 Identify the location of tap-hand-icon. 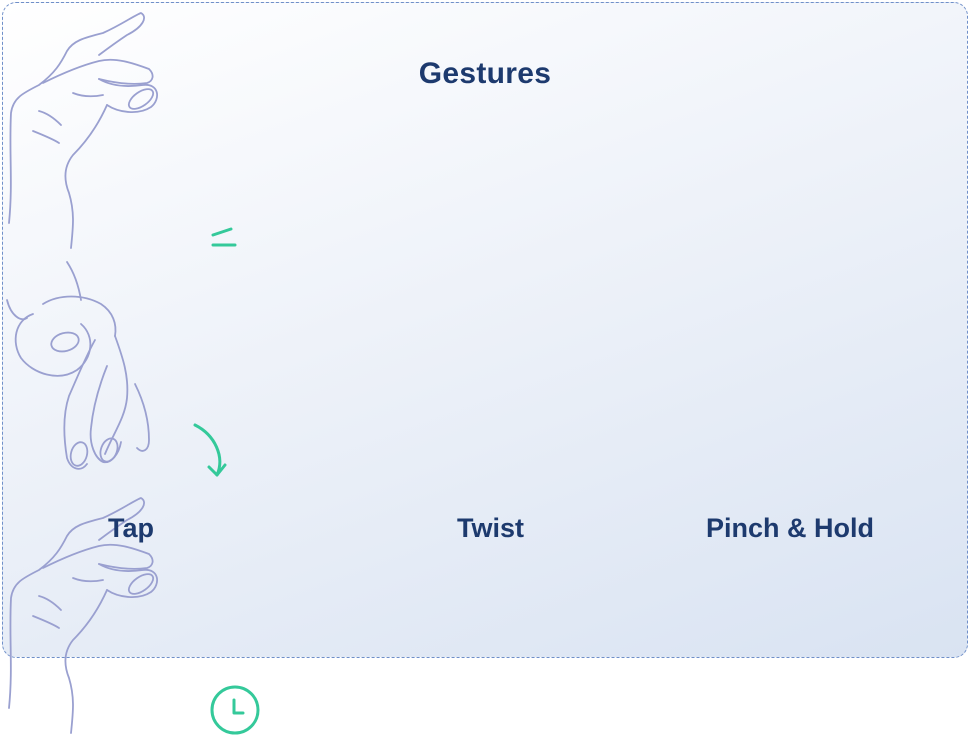
(83, 130).